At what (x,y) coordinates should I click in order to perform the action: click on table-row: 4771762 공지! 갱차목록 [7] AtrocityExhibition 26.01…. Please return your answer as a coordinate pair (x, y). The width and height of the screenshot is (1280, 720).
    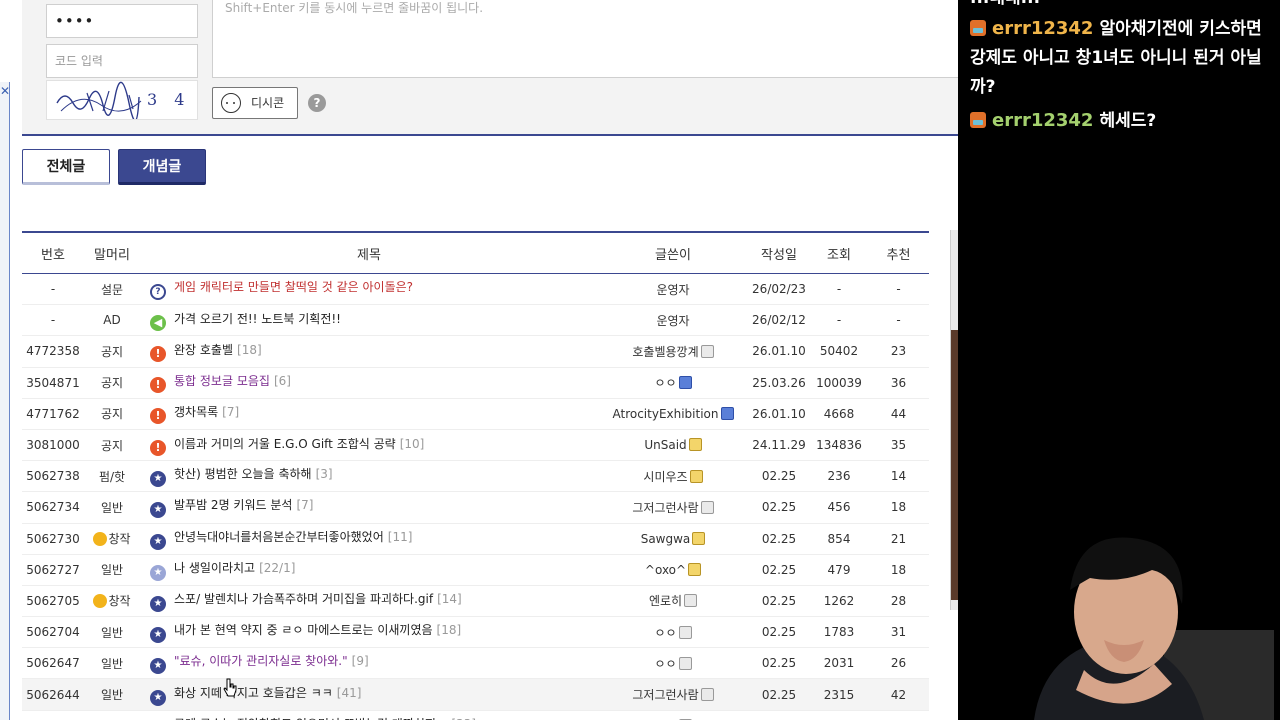
    Looking at the image, I should click on (475, 414).